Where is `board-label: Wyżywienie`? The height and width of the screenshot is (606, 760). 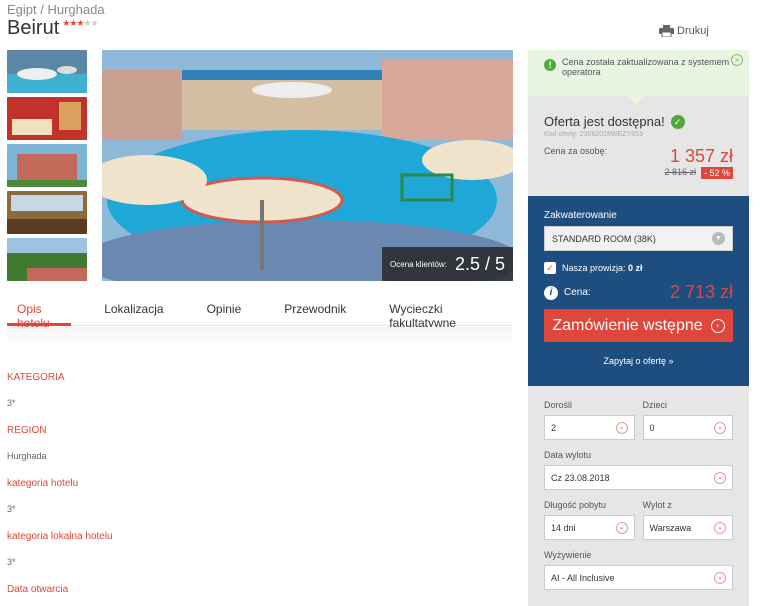
board-label: Wyżywienie is located at coordinates (568, 555).